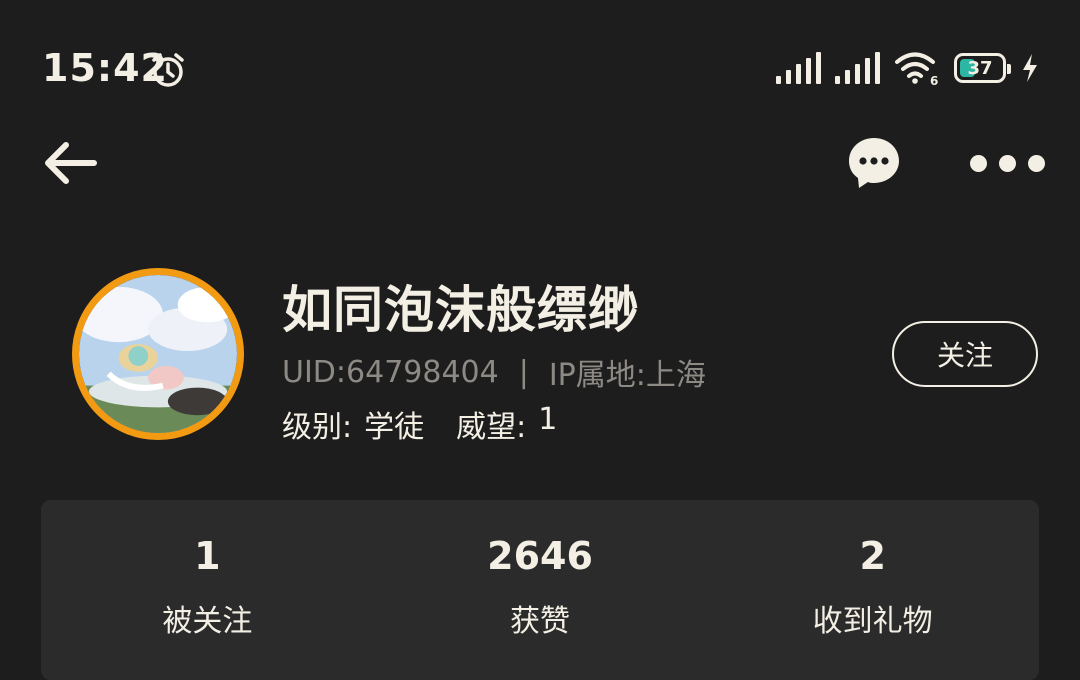 The width and height of the screenshot is (1080, 680). What do you see at coordinates (1012, 163) in the screenshot?
I see `more-dots-icon` at bounding box center [1012, 163].